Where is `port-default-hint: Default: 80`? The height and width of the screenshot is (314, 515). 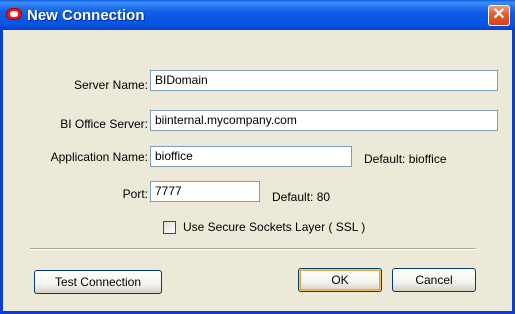 port-default-hint: Default: 80 is located at coordinates (301, 197).